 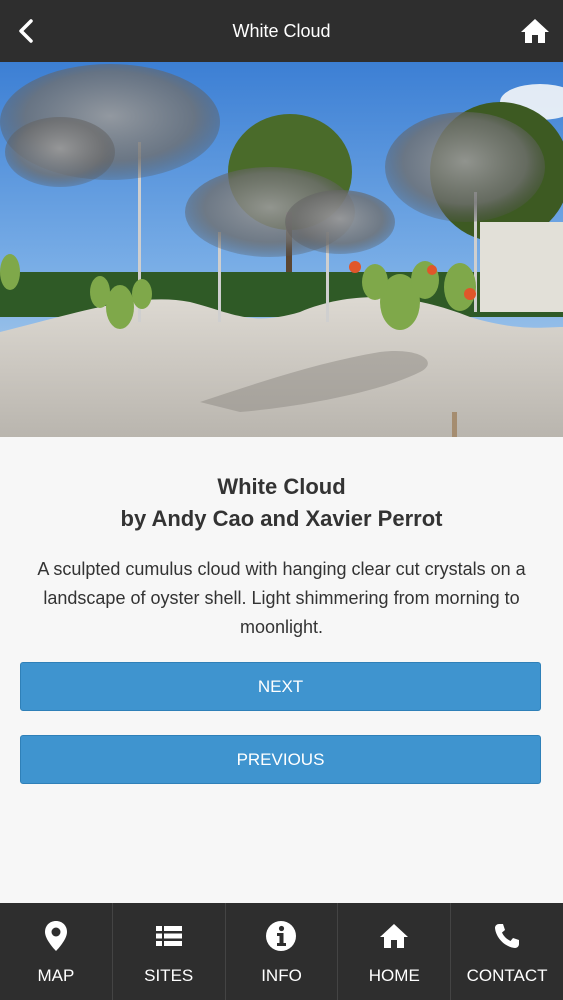 I want to click on top-bar: White Cloud, so click(x=281, y=31).